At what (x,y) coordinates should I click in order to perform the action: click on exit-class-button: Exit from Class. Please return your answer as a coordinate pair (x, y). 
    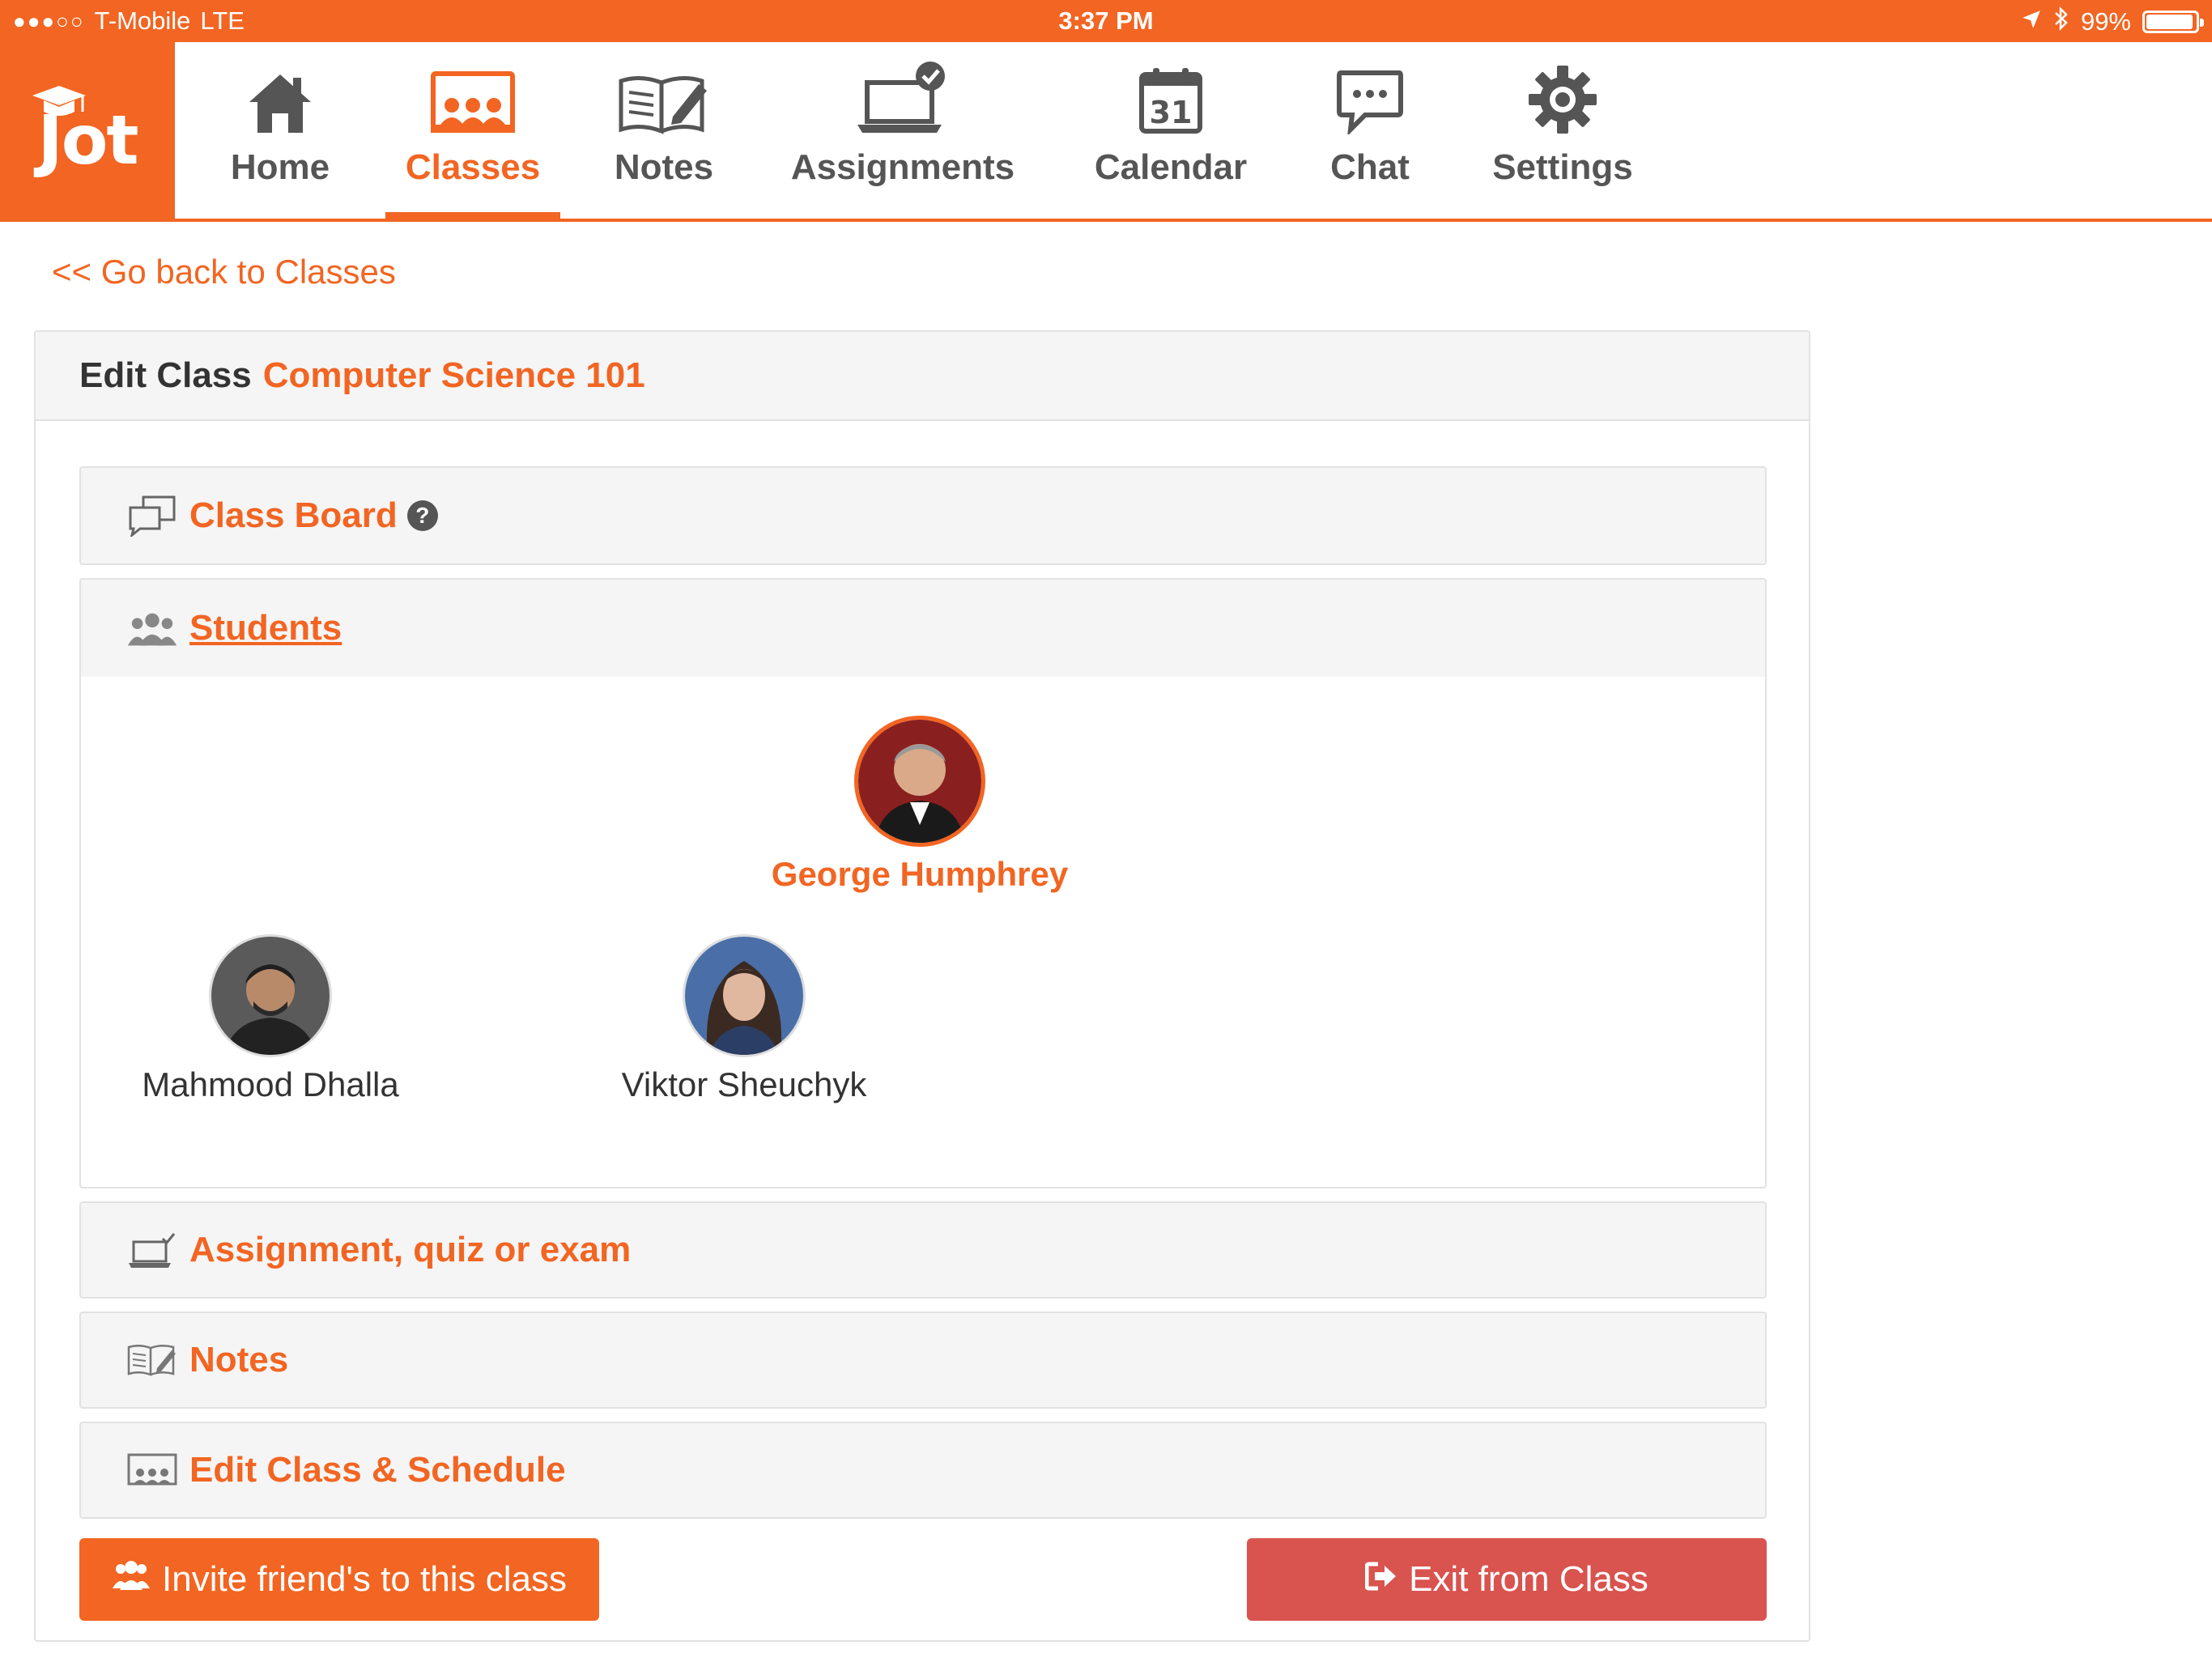
    Looking at the image, I should click on (1507, 1579).